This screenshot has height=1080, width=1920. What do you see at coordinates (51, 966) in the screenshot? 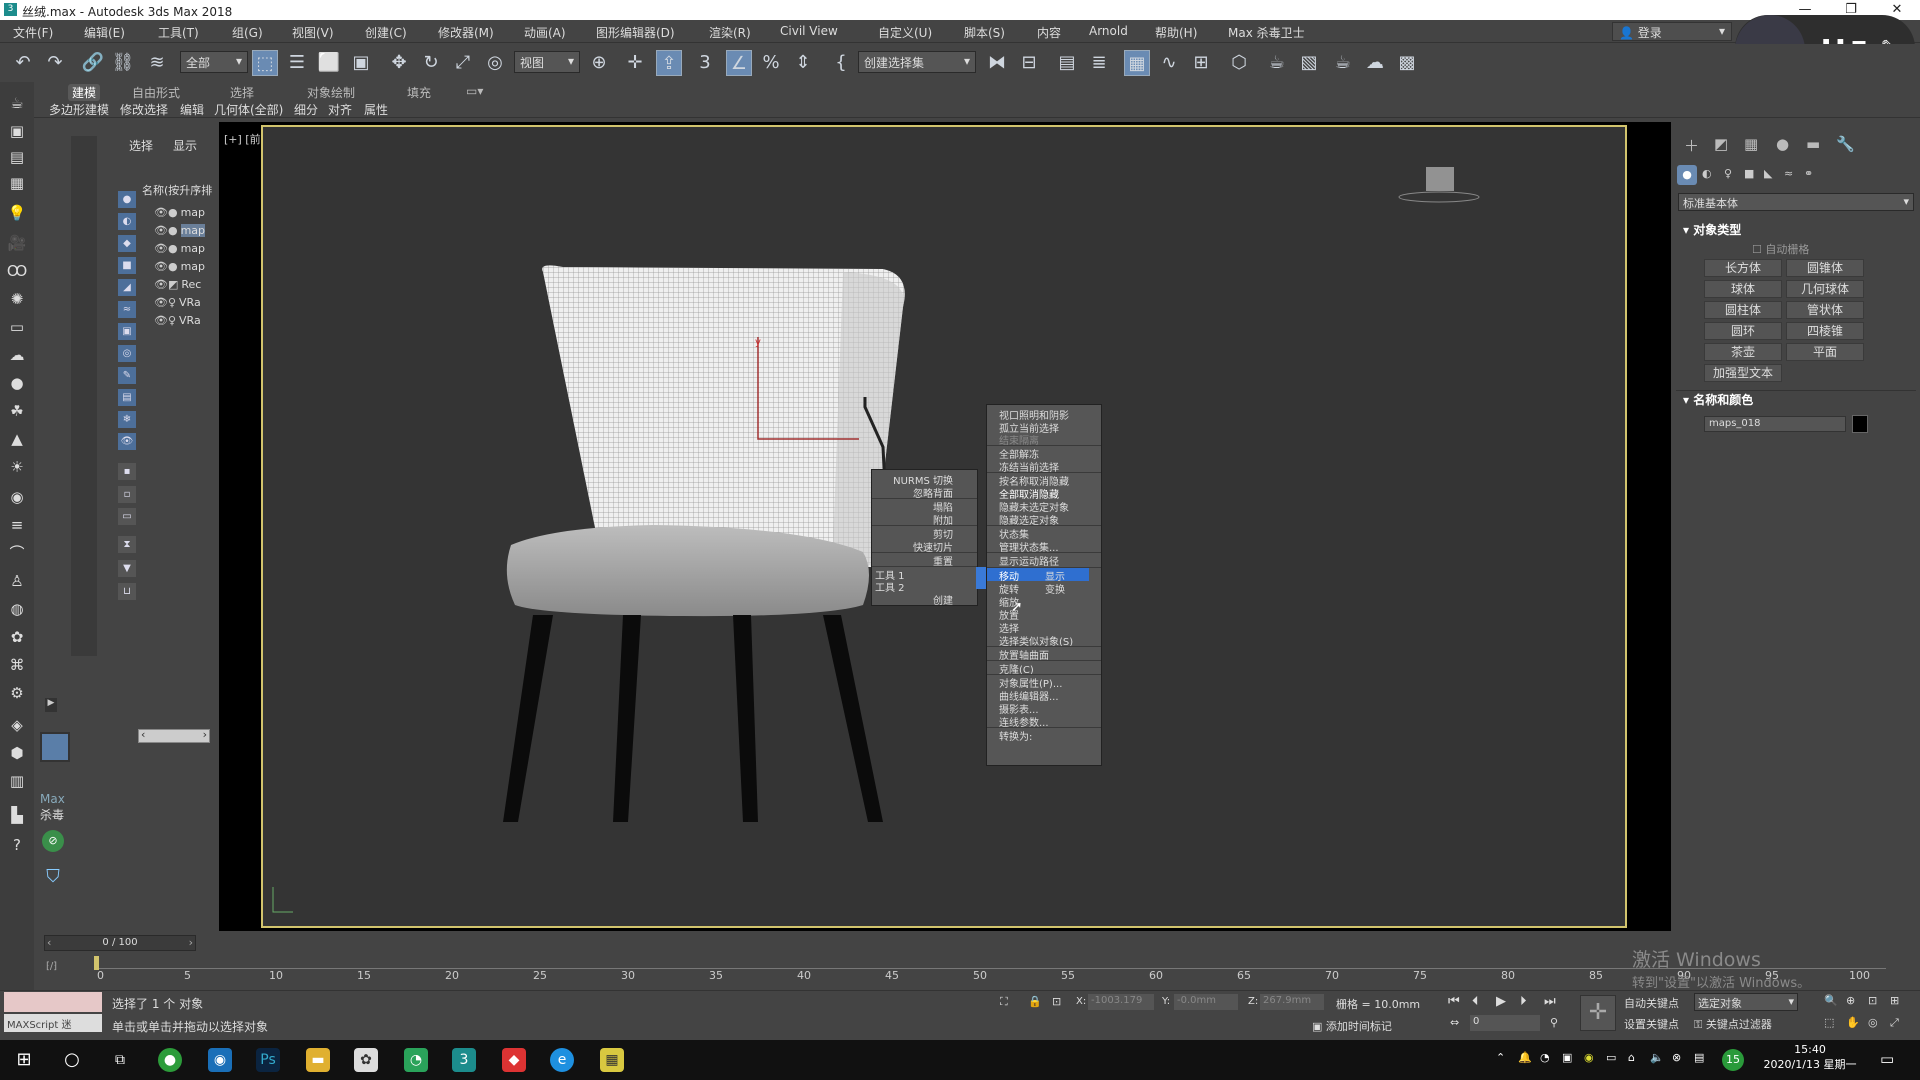
I see `trackbar-toggle-icon: ⁅/⁆` at bounding box center [51, 966].